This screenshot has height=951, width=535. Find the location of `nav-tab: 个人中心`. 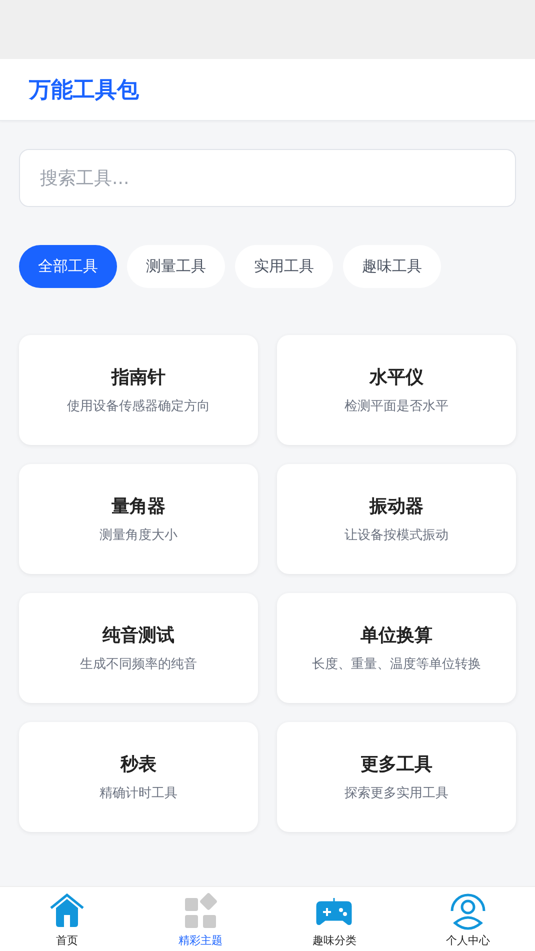

nav-tab: 个人中心 is located at coordinates (468, 919).